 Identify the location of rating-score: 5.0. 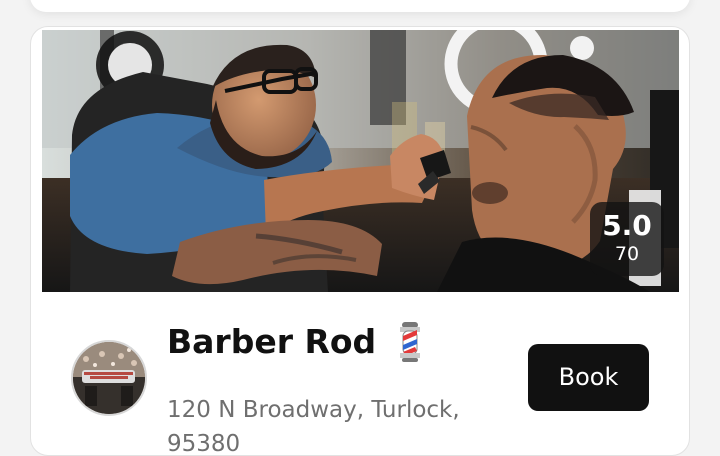
(627, 225).